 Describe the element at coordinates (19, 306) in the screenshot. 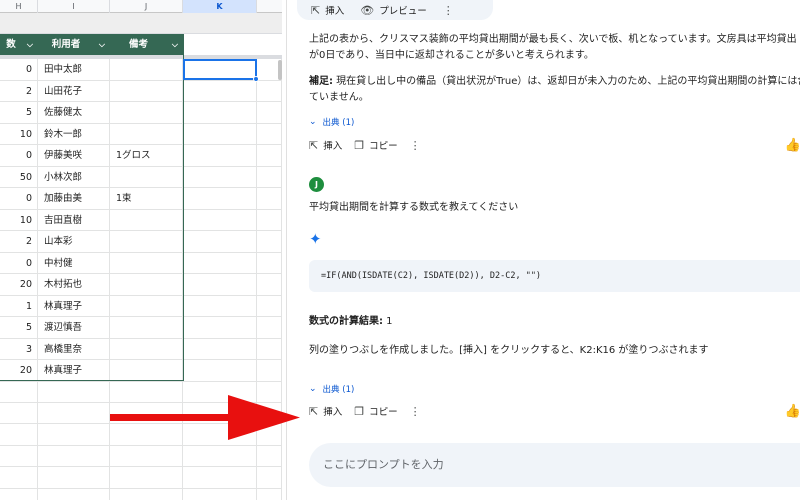

I see `cell-count: 1` at that location.